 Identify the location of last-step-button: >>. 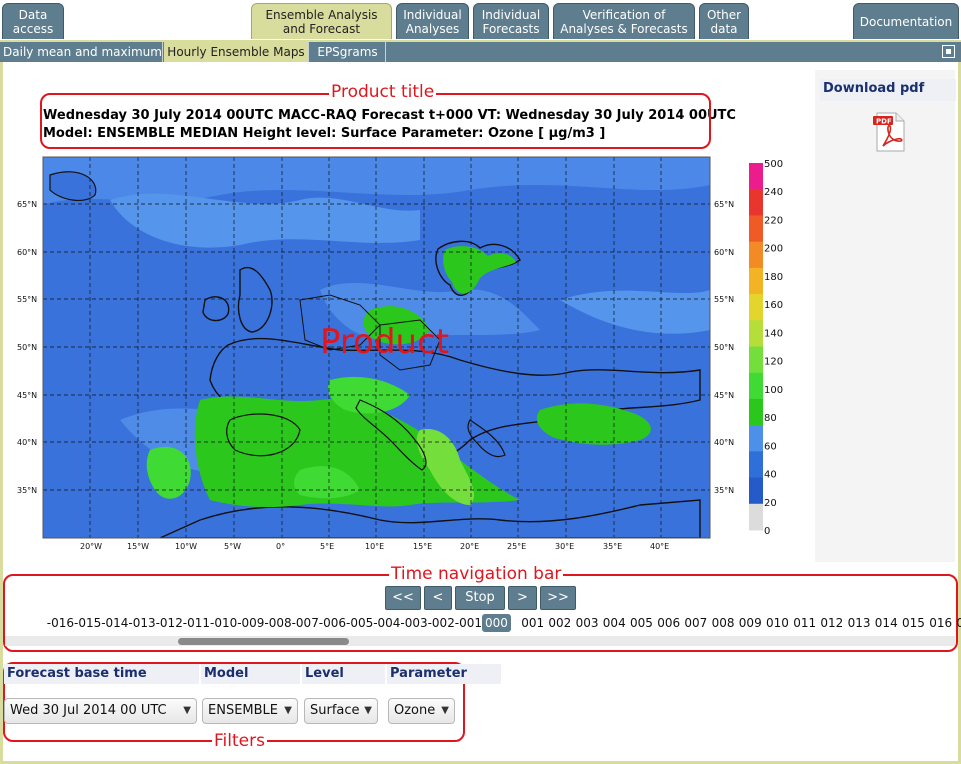
(558, 598).